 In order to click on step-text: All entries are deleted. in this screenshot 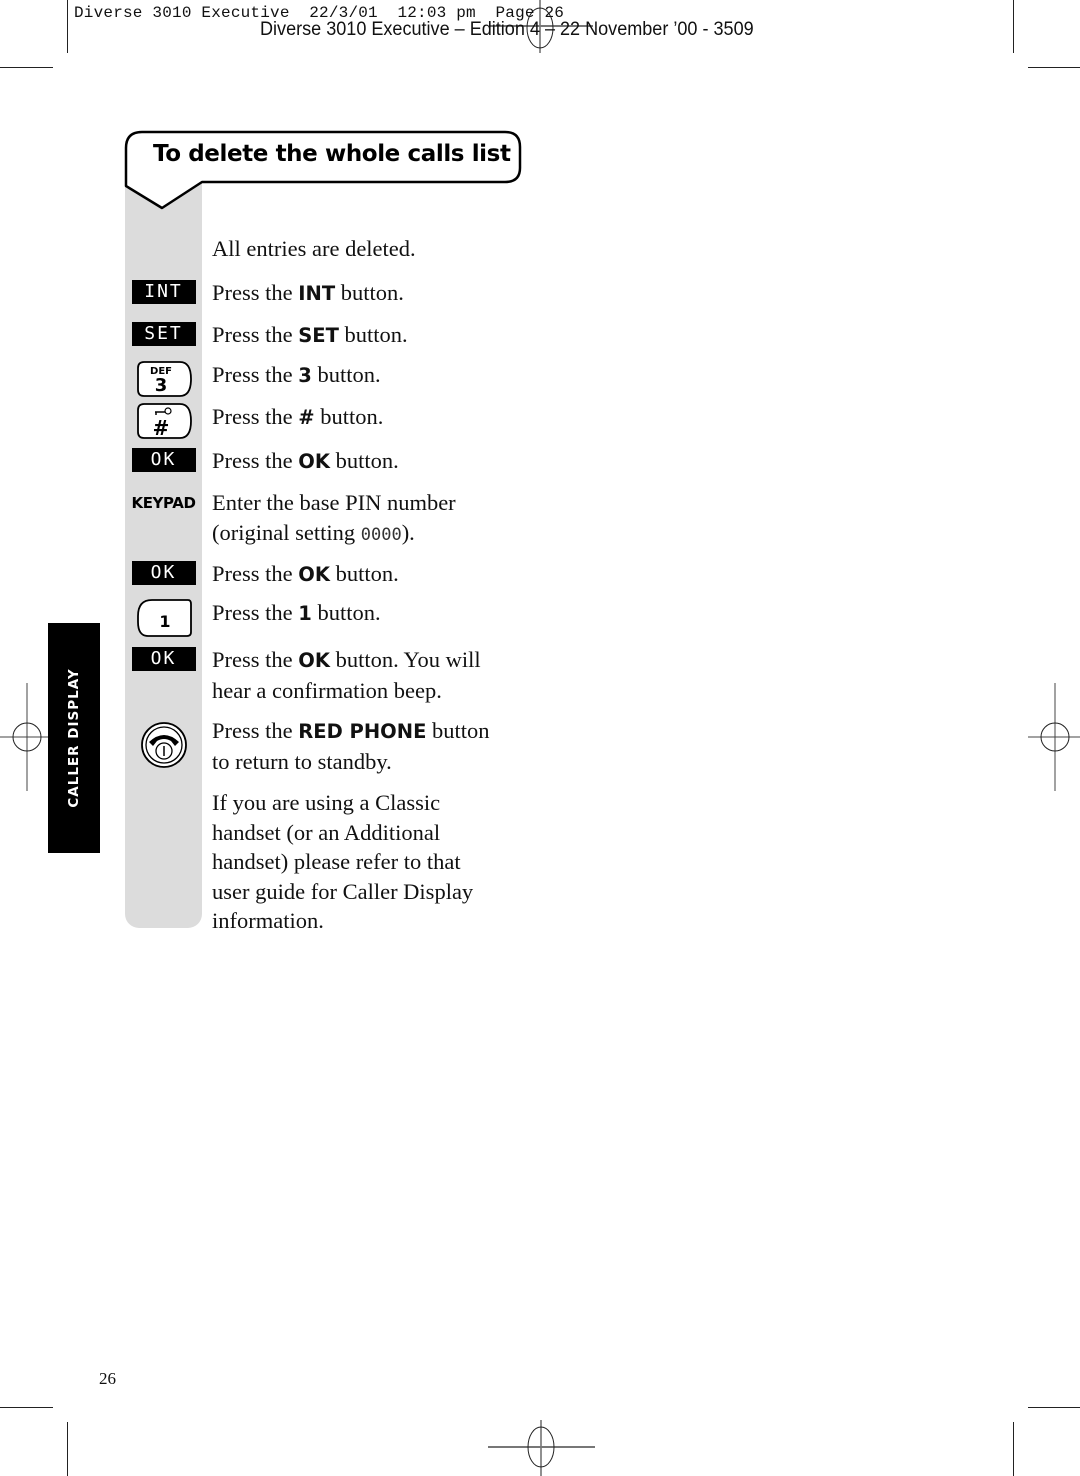, I will do `click(314, 248)`.